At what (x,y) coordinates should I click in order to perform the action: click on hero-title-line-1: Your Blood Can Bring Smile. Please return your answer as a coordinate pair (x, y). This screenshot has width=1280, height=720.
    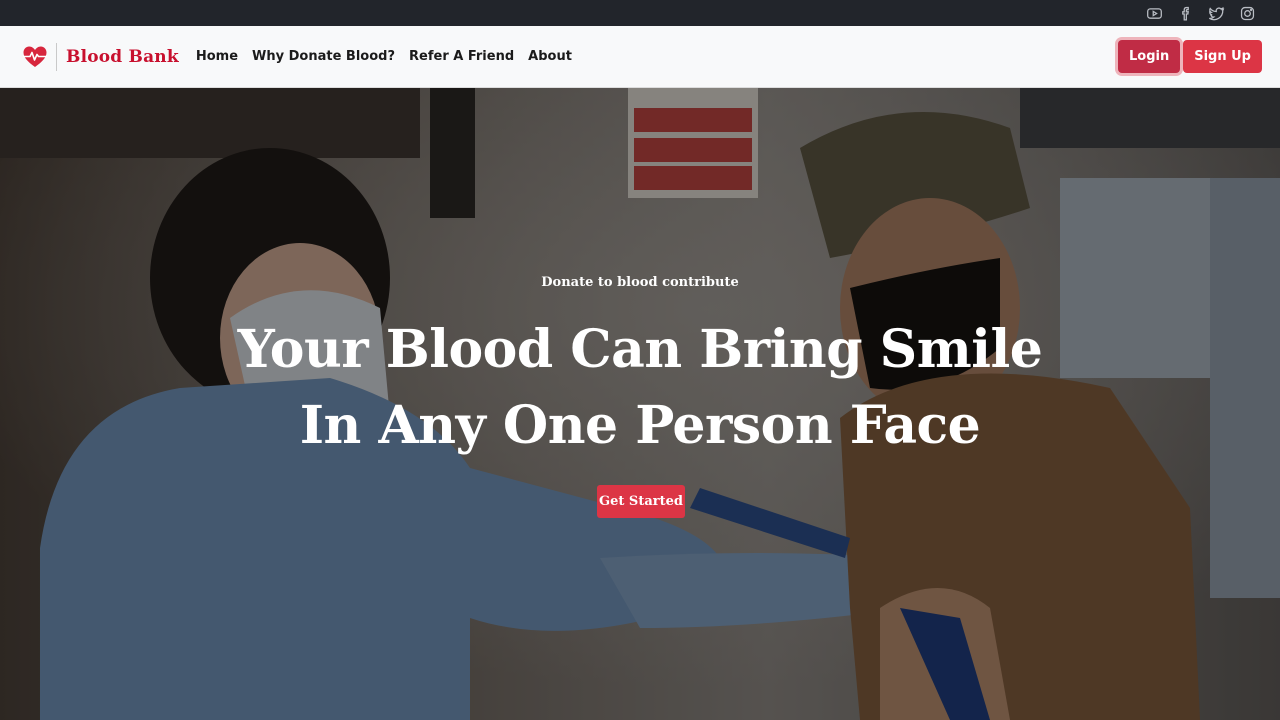
    Looking at the image, I should click on (640, 349).